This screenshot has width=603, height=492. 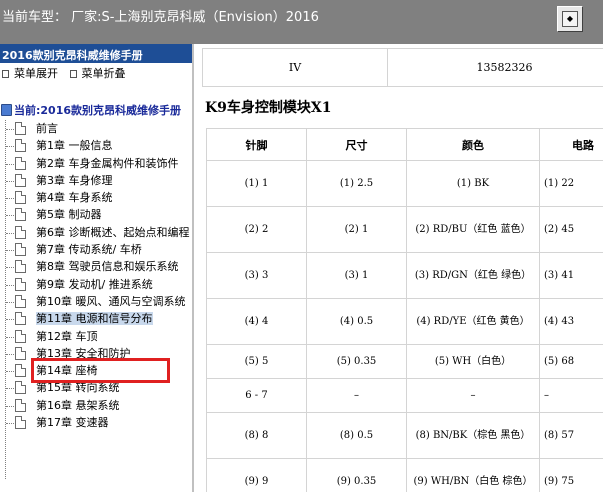 What do you see at coordinates (295, 67) in the screenshot?
I see `connector-version: IV` at bounding box center [295, 67].